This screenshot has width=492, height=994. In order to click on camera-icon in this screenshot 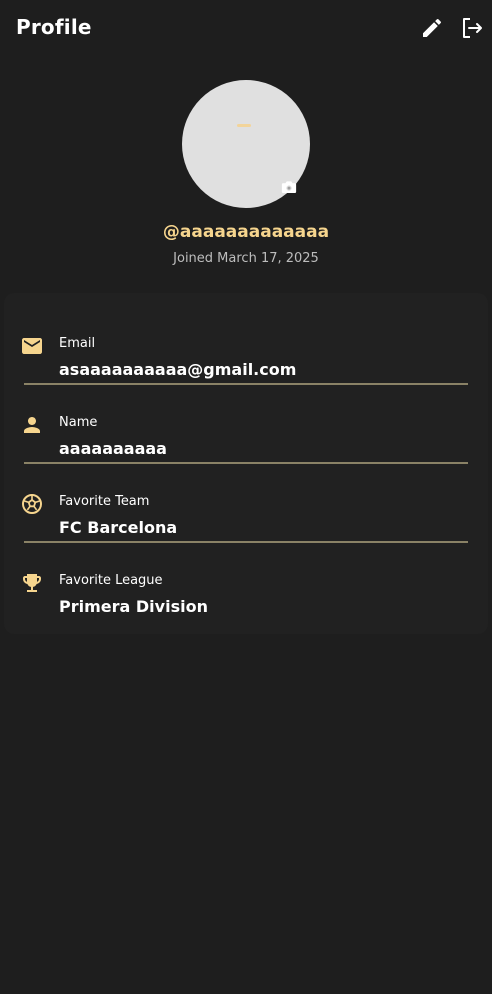, I will do `click(289, 187)`.